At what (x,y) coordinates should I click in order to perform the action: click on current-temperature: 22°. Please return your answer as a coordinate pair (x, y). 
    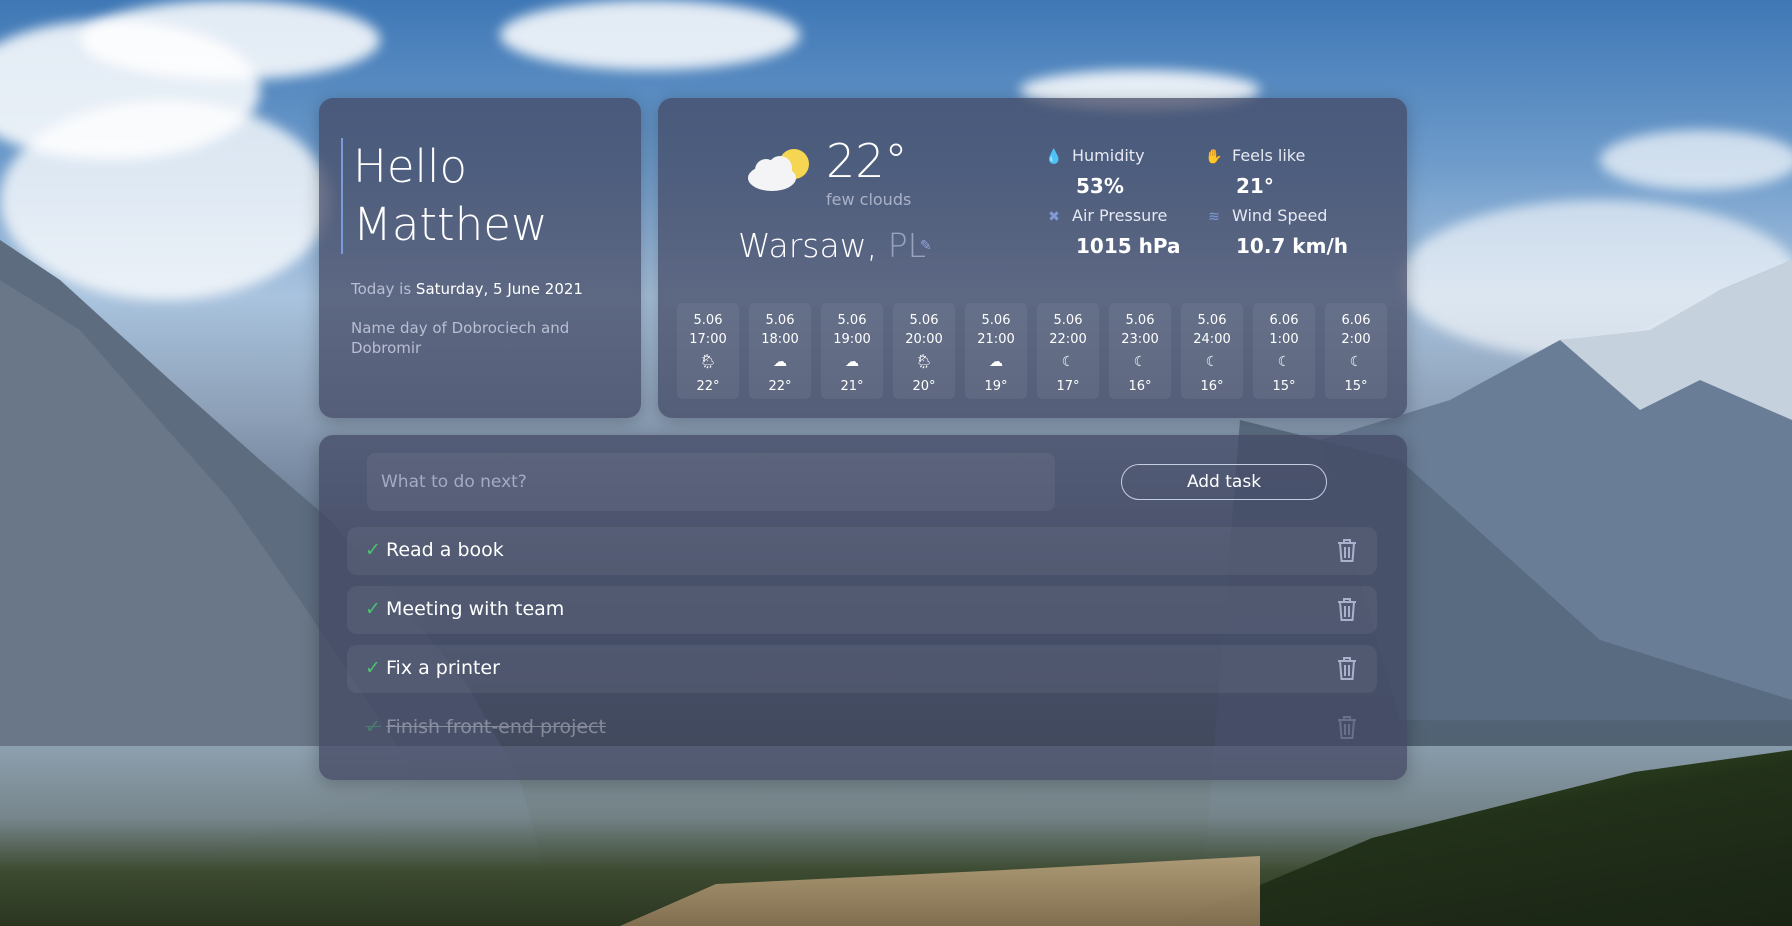
    Looking at the image, I should click on (867, 161).